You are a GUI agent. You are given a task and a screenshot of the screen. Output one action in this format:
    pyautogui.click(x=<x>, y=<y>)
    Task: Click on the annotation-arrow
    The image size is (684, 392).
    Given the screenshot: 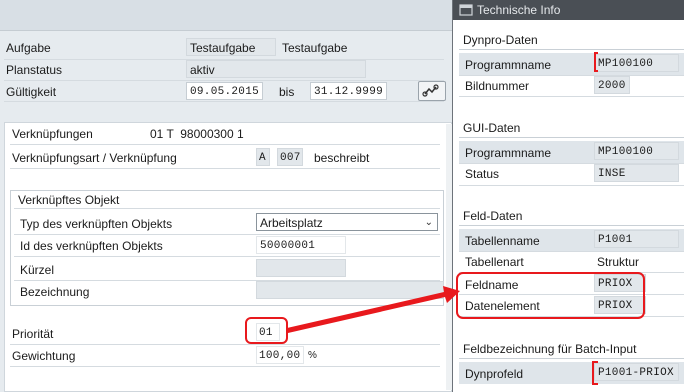 What is the action you would take?
    pyautogui.click(x=373, y=309)
    